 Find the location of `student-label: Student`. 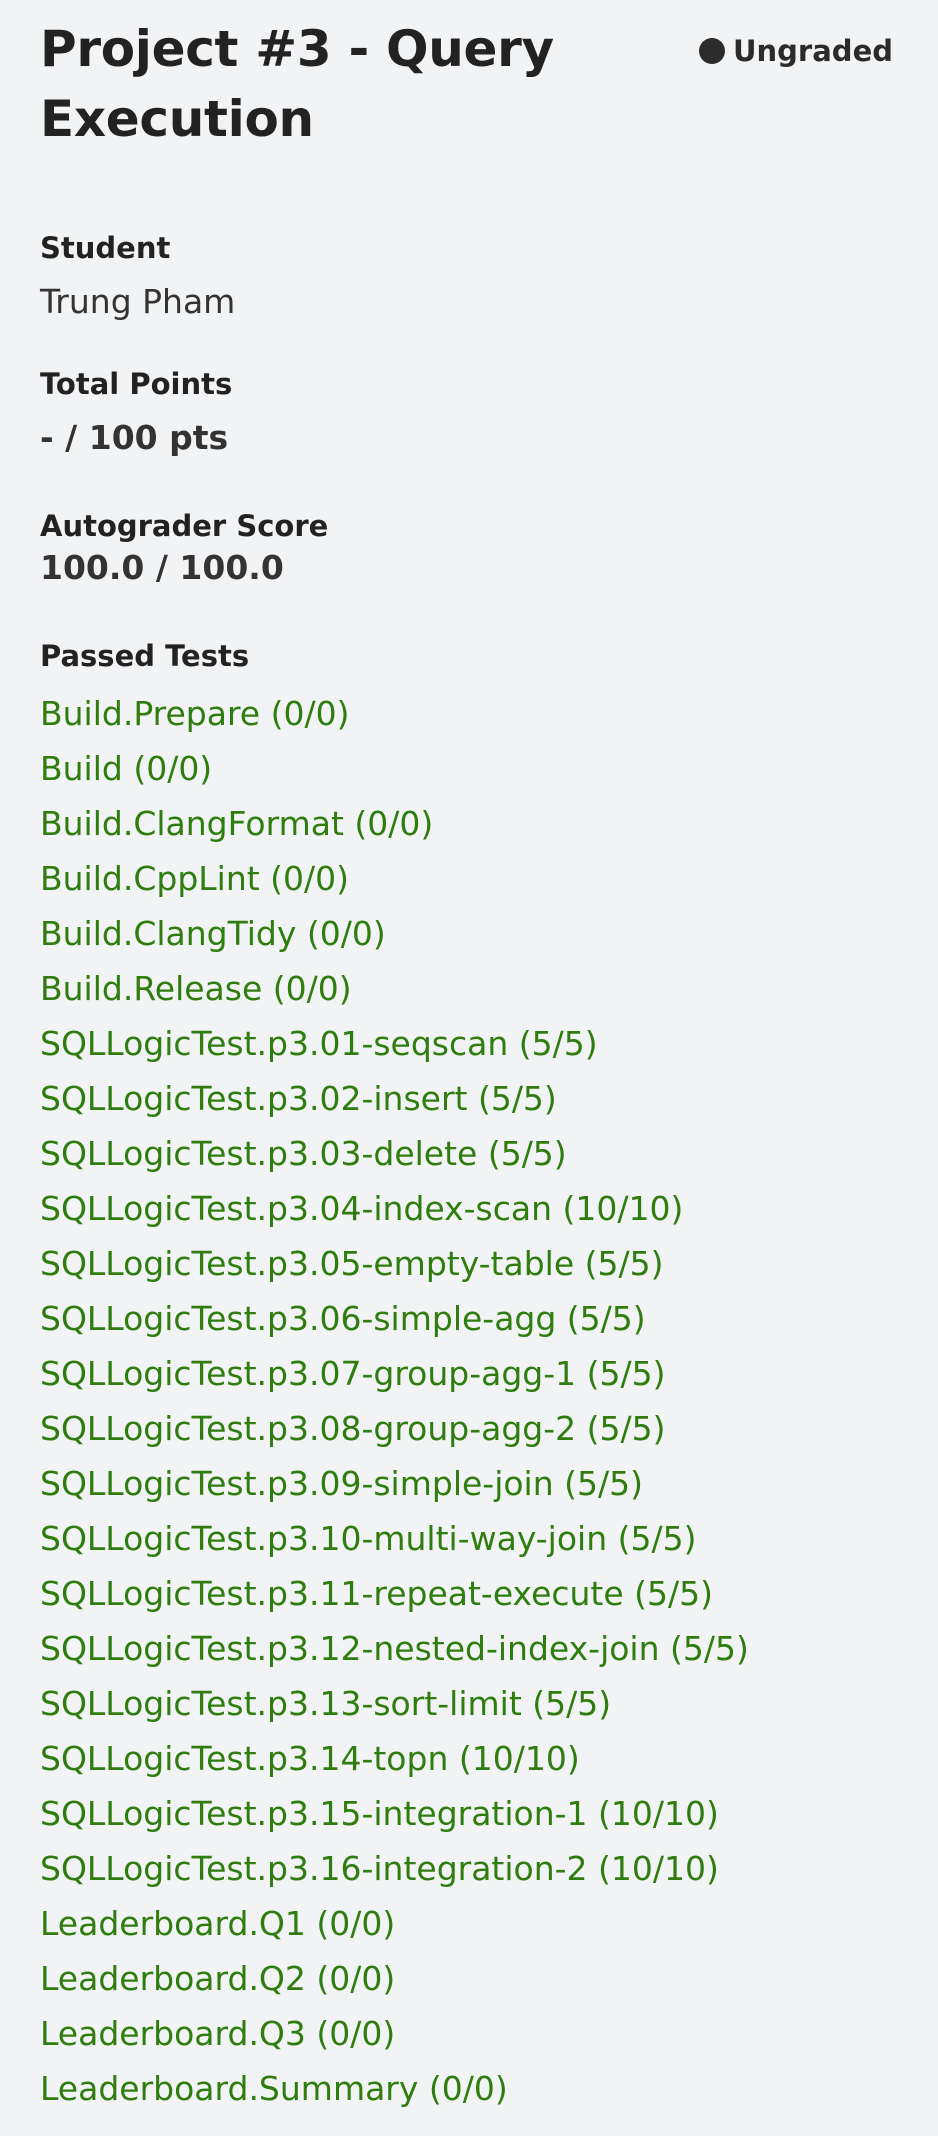

student-label: Student is located at coordinates (105, 248).